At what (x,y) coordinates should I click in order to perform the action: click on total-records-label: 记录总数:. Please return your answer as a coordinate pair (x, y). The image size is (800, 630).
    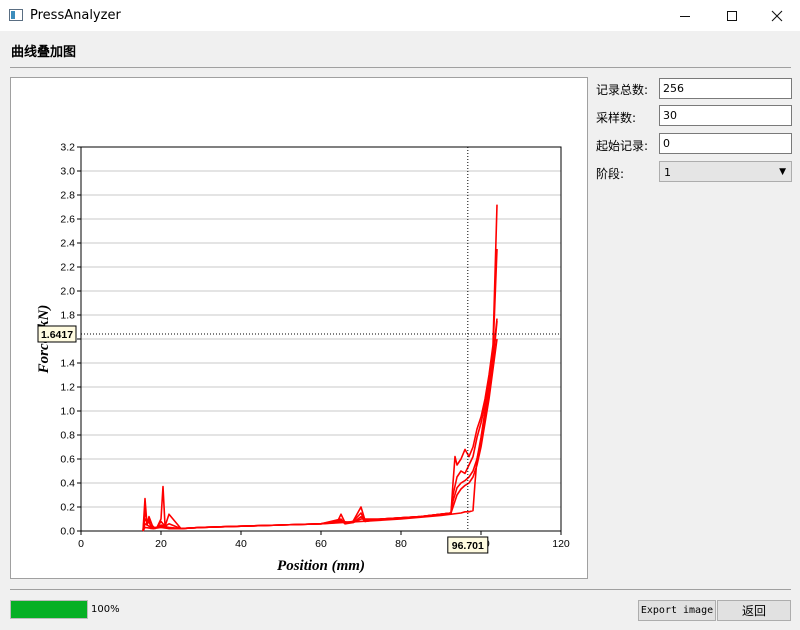
    Looking at the image, I should click on (622, 90).